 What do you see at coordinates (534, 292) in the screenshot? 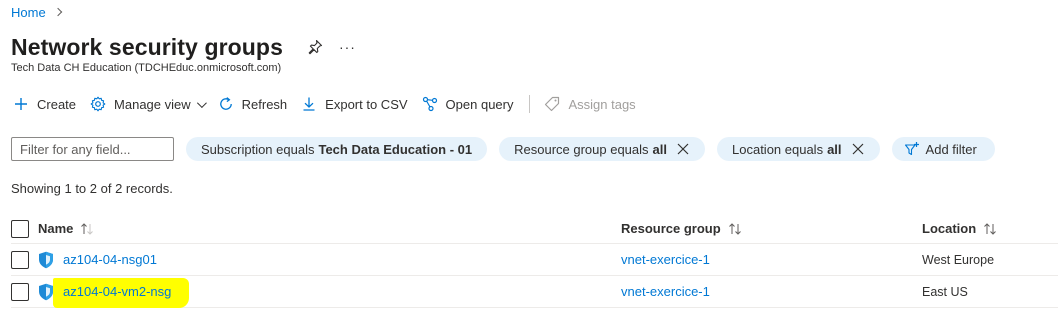
I see `table-row: az104-04-vm2-nsg vnet-exercice-1 East US` at bounding box center [534, 292].